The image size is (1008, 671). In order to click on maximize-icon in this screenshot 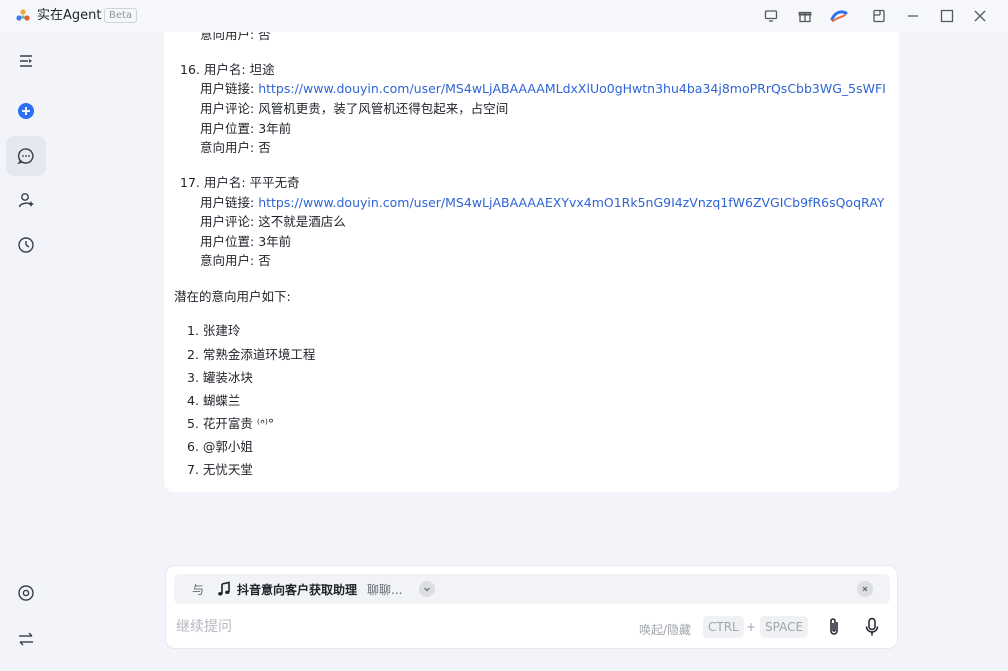, I will do `click(947, 16)`.